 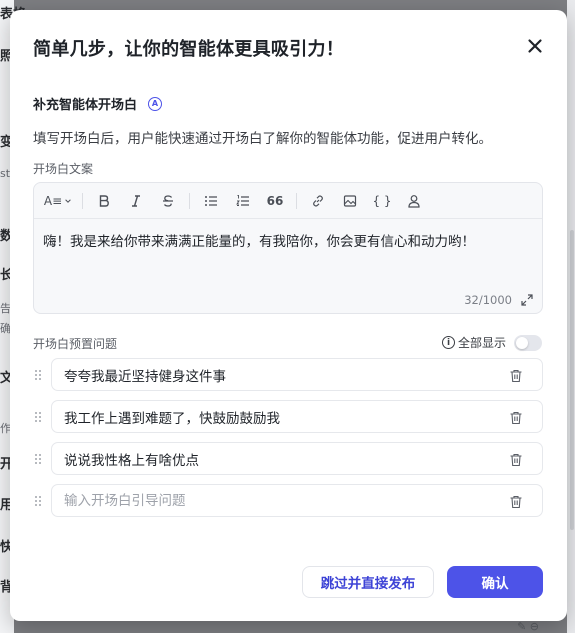 I want to click on close-button, so click(x=535, y=46).